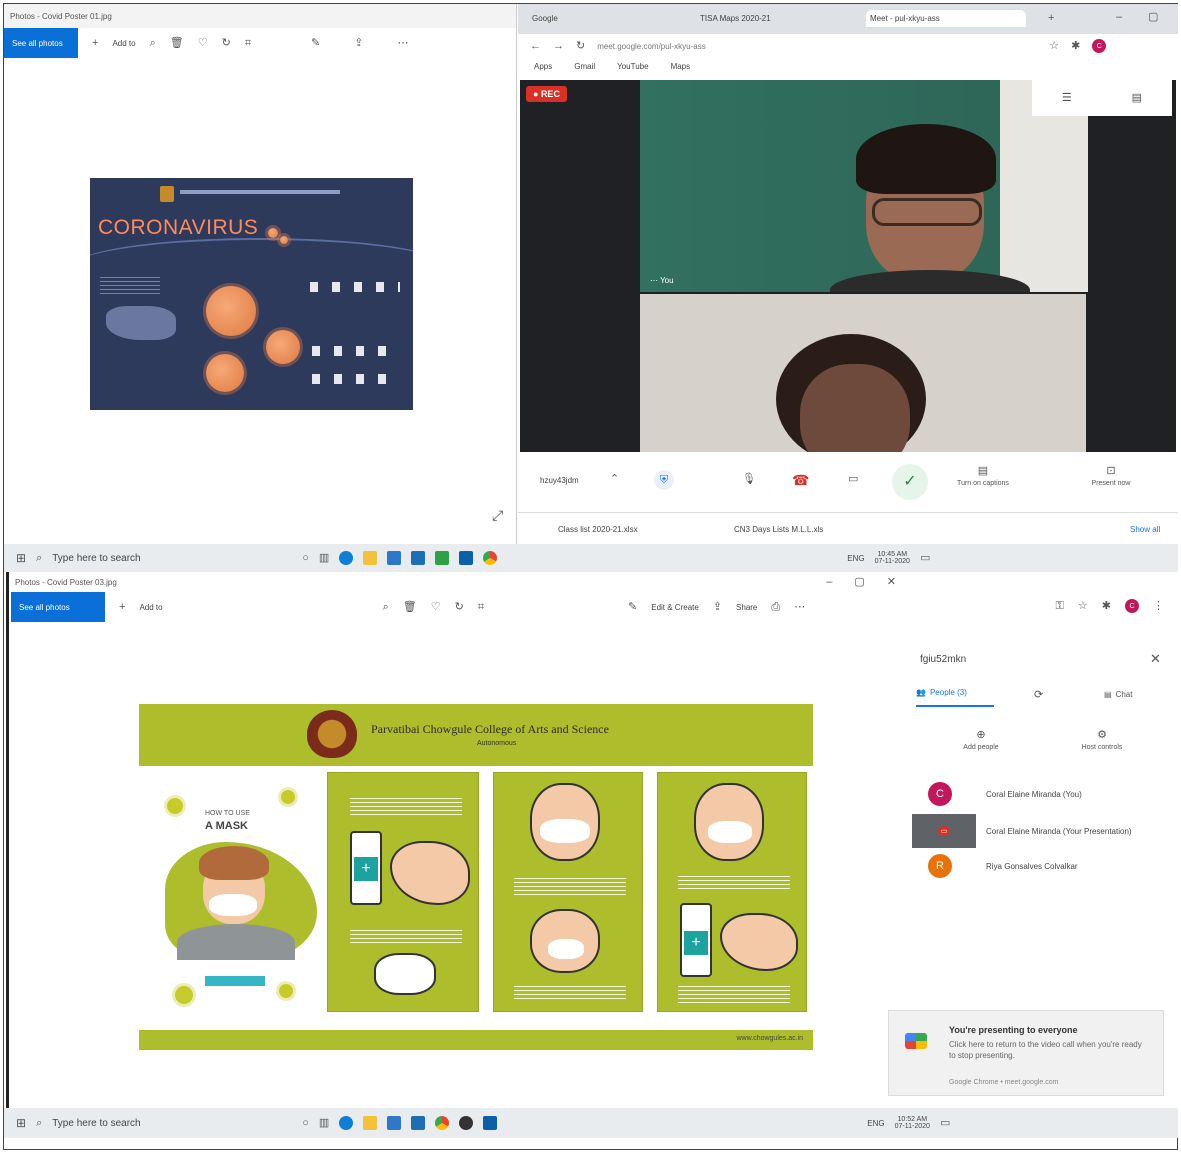 This screenshot has height=1153, width=1181. I want to click on bookmark-gmail: Gmail, so click(584, 66).